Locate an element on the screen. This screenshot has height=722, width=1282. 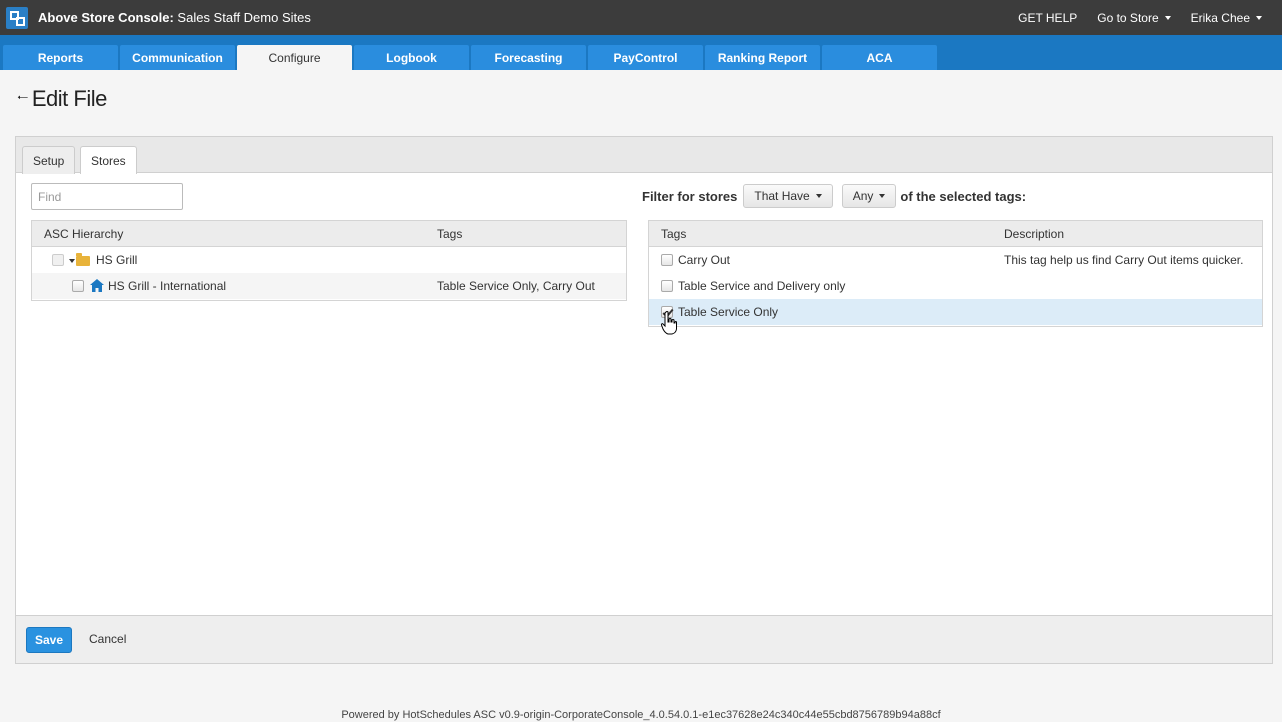
column-header-description: Description is located at coordinates (1034, 234).